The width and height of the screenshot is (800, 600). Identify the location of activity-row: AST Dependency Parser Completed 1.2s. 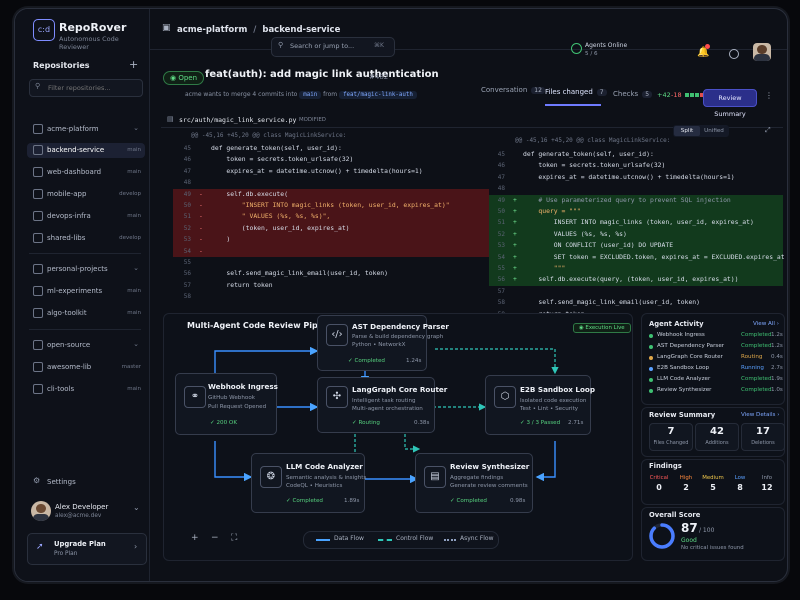
(717, 347).